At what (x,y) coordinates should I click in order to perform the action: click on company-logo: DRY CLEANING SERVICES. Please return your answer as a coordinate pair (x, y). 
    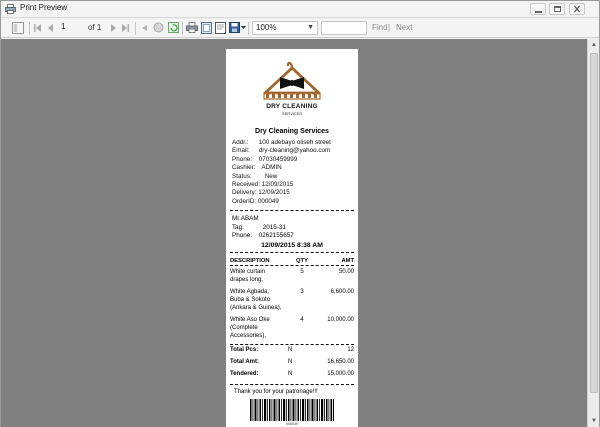
    Looking at the image, I should click on (292, 88).